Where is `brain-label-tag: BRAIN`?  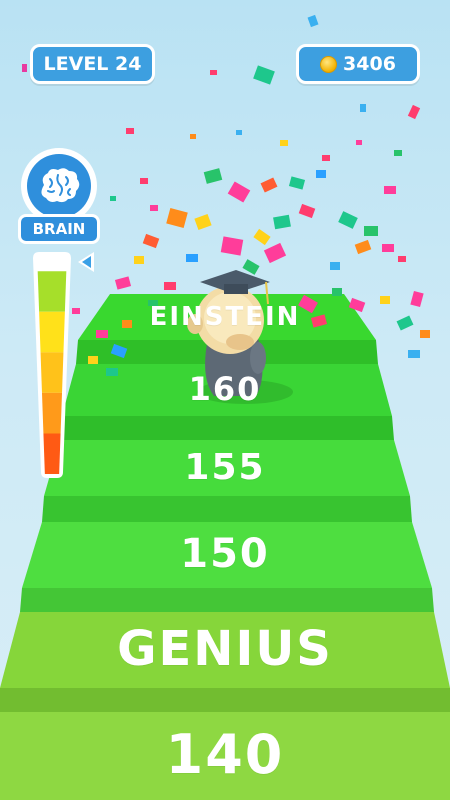
brain-label-tag: BRAIN is located at coordinates (59, 229).